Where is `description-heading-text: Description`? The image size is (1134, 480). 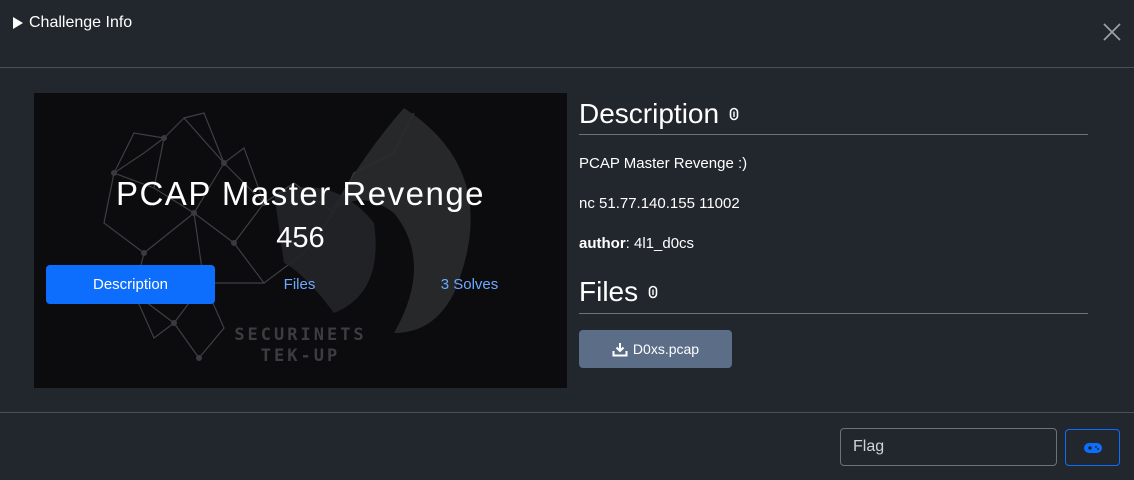 description-heading-text: Description is located at coordinates (649, 113).